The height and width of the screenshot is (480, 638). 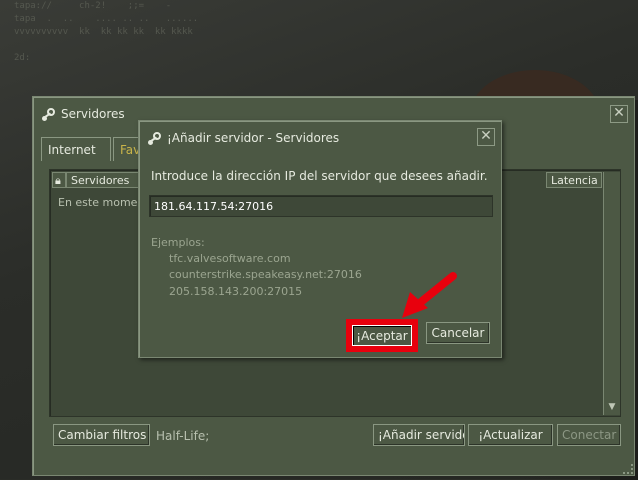 I want to click on dialog-title: ¡Añadir servidor - Servidores, so click(x=253, y=138).